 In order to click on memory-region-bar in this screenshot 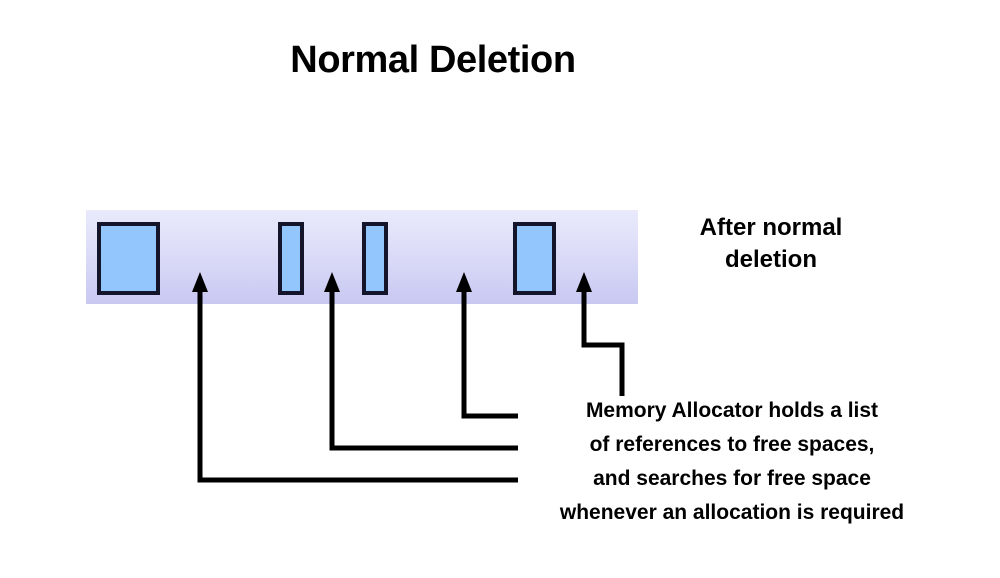, I will do `click(362, 257)`.